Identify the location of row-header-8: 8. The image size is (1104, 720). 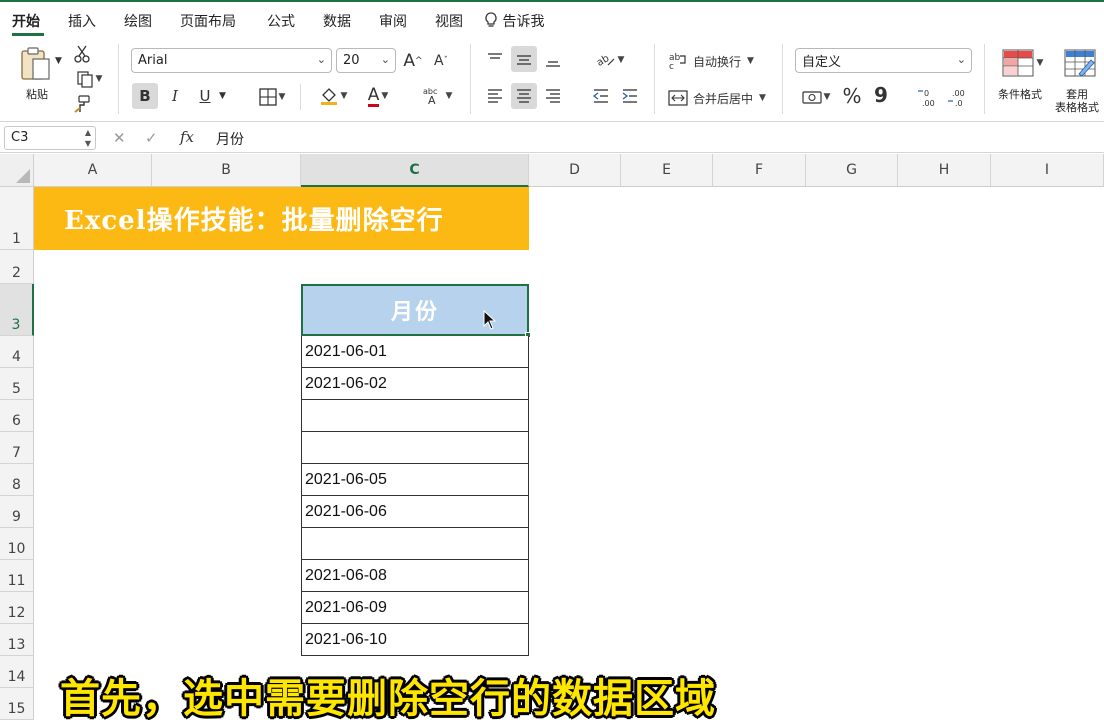
(17, 480).